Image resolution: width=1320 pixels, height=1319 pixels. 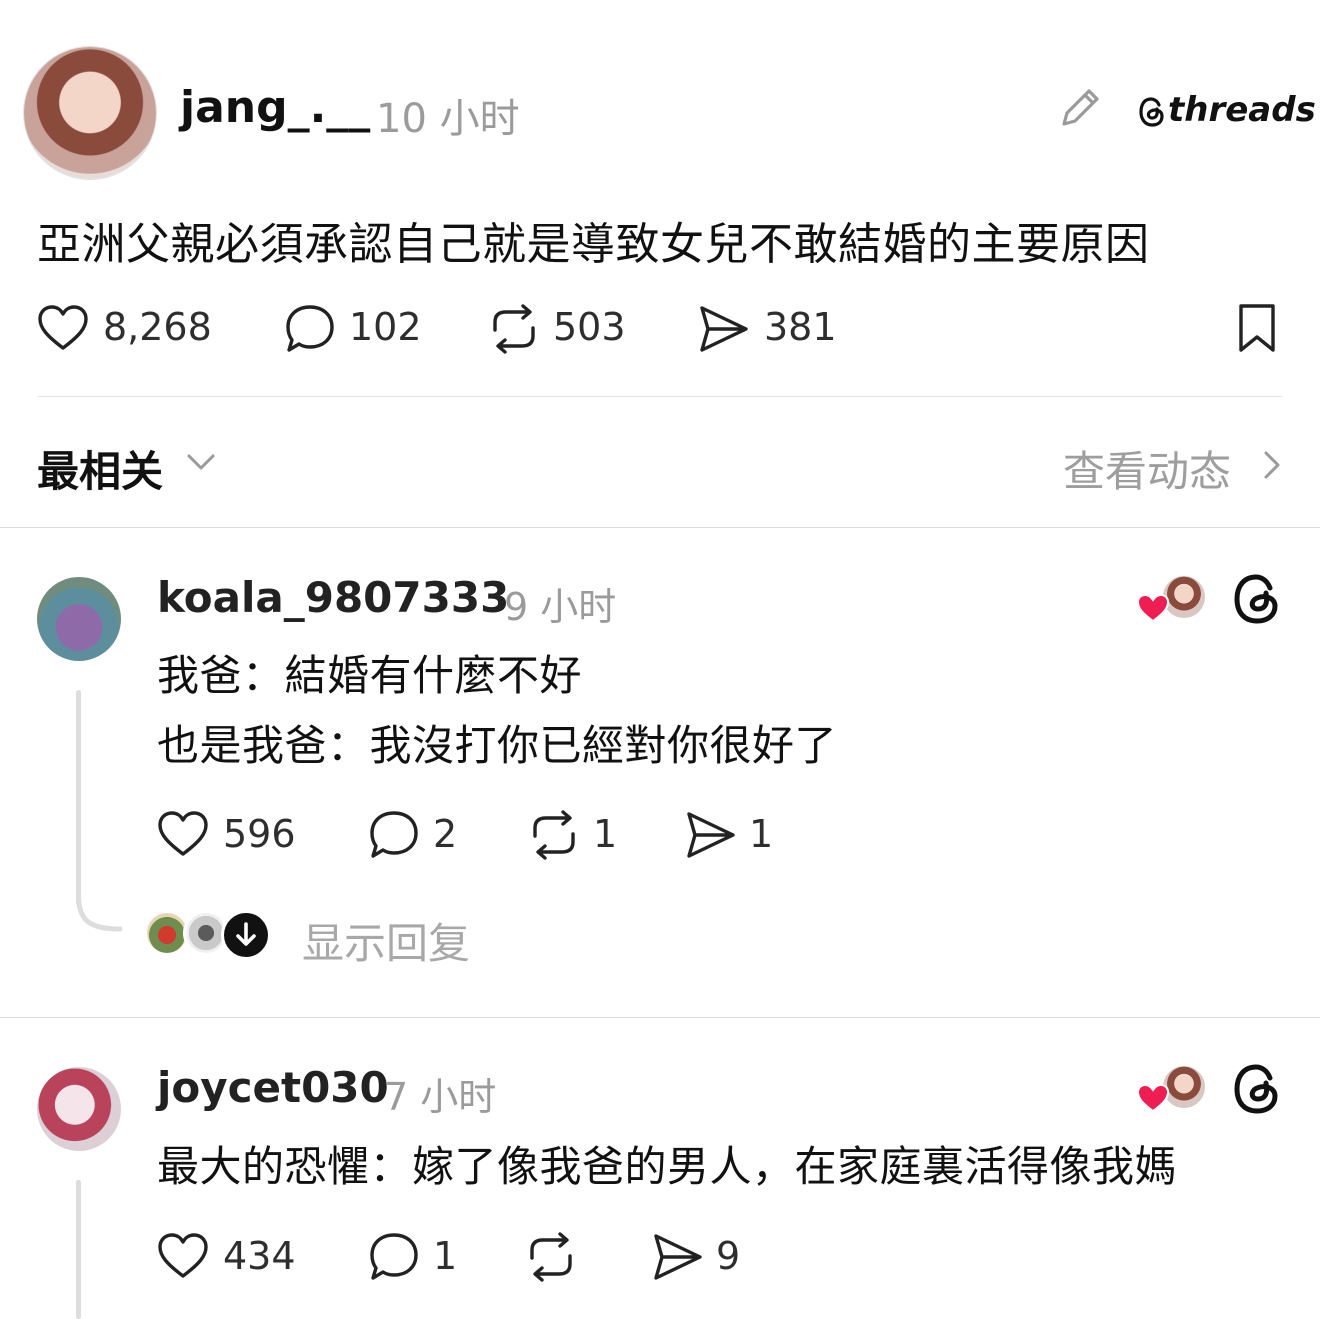 I want to click on reply-count: 102, so click(x=385, y=327).